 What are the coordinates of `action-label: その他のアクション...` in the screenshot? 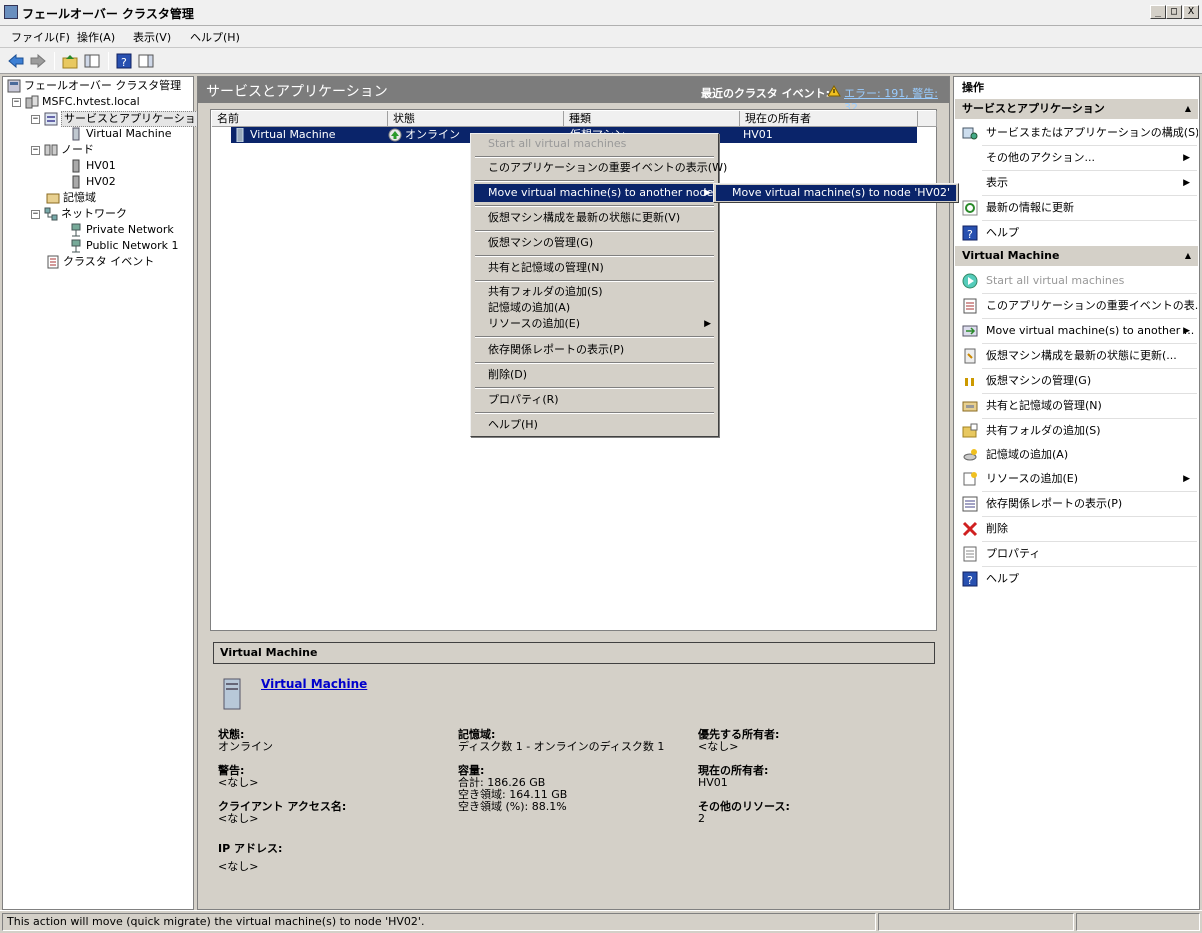 It's located at (1040, 157).